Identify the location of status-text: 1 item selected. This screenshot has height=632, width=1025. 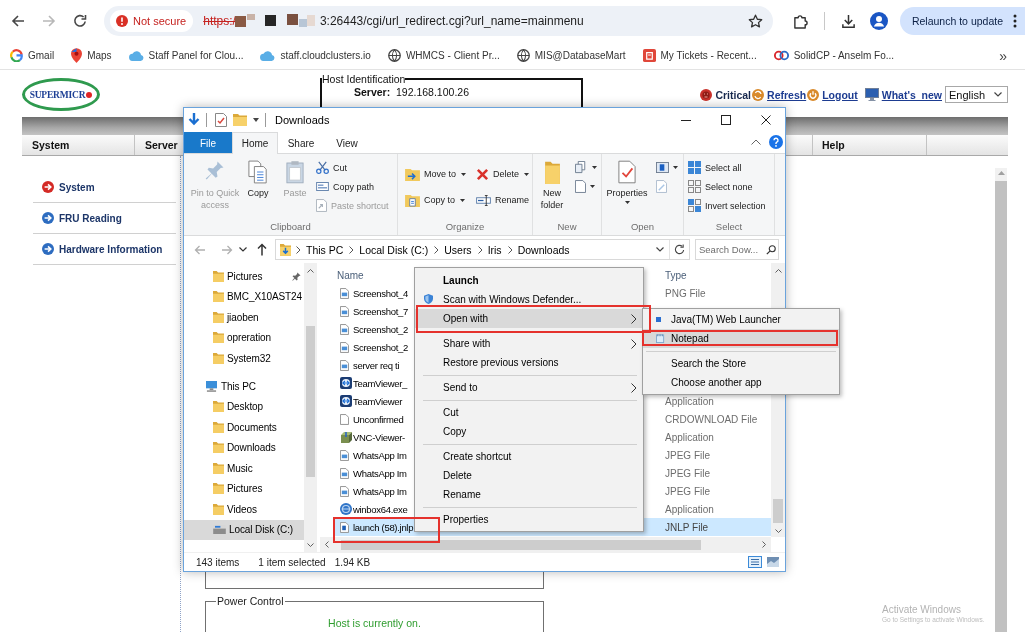
(292, 562).